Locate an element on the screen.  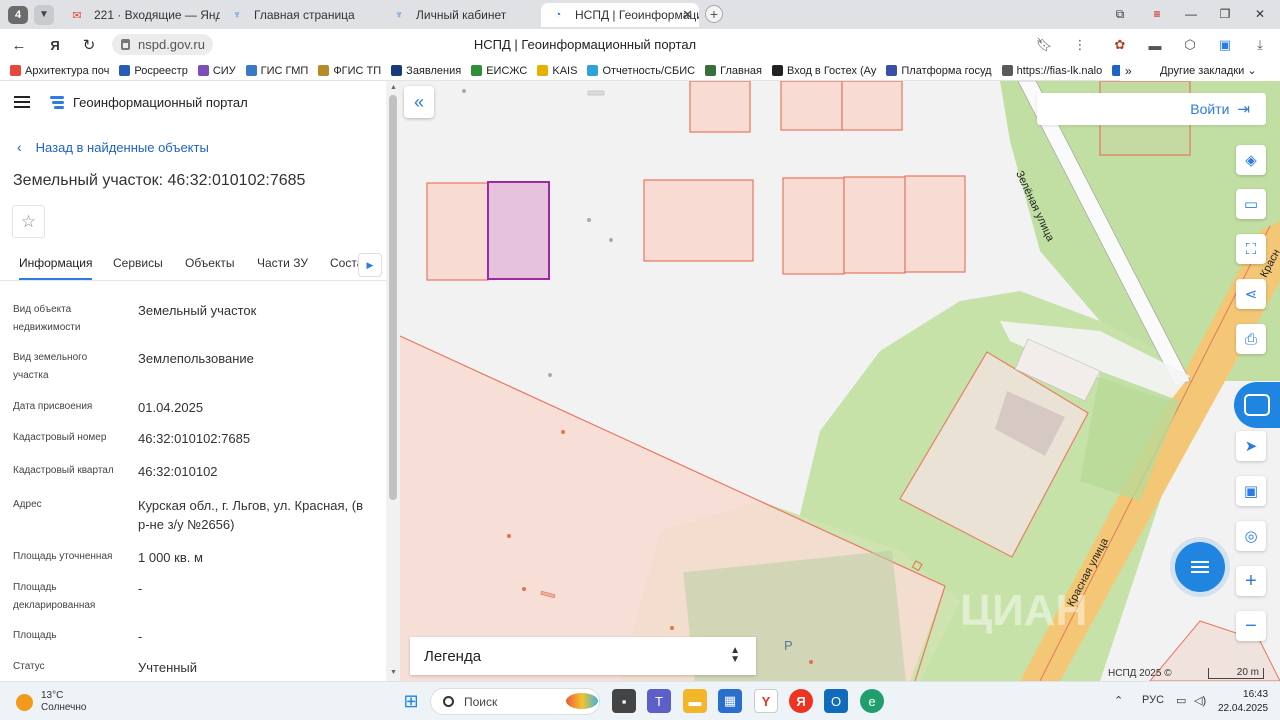
bookmark-item: Вход в Гостех (Ау is located at coordinates (823, 71).